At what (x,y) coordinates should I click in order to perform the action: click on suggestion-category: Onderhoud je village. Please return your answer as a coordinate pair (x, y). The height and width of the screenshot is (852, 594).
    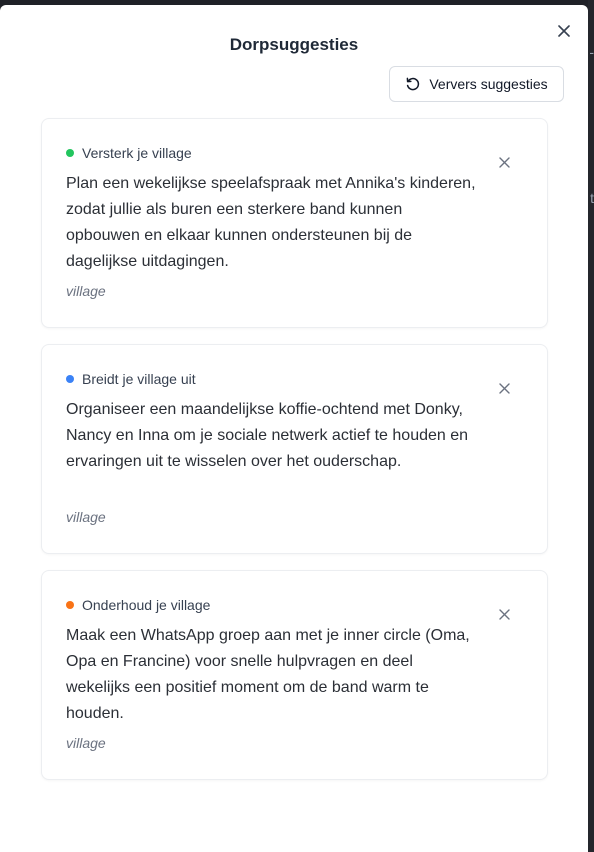
    Looking at the image, I should click on (138, 605).